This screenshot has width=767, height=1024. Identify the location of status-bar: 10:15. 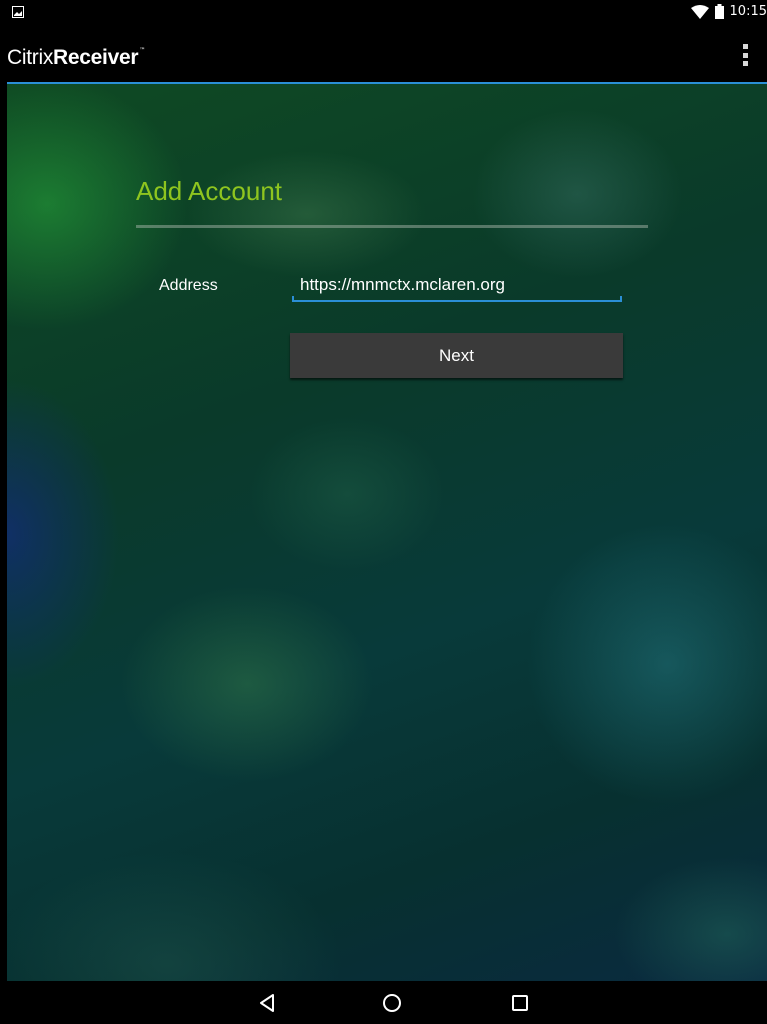
(387, 14).